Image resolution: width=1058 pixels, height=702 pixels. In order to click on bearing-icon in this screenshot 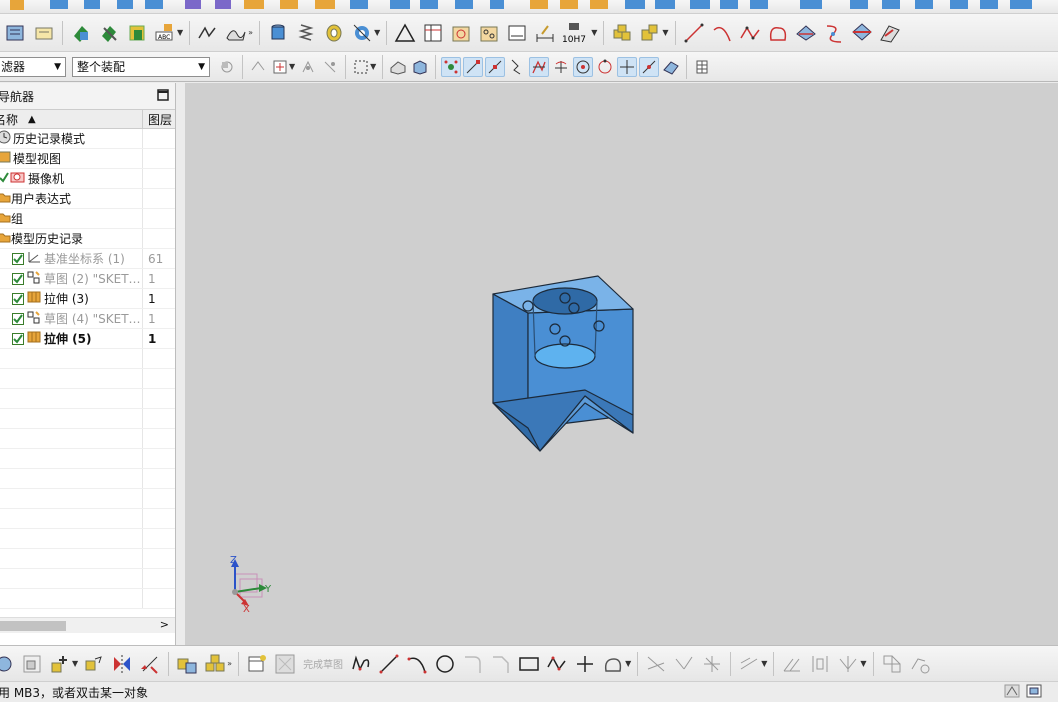, I will do `click(362, 33)`.